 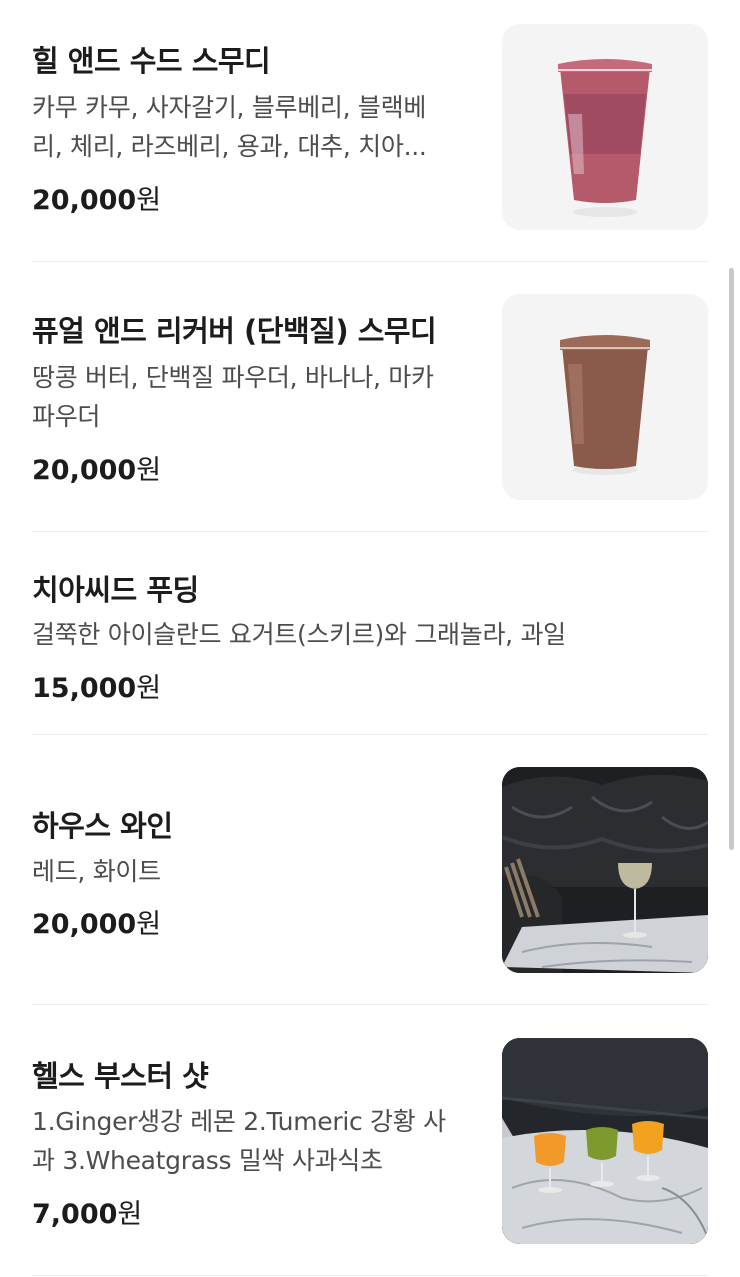 What do you see at coordinates (605, 1141) in the screenshot?
I see `booster-shots-photo` at bounding box center [605, 1141].